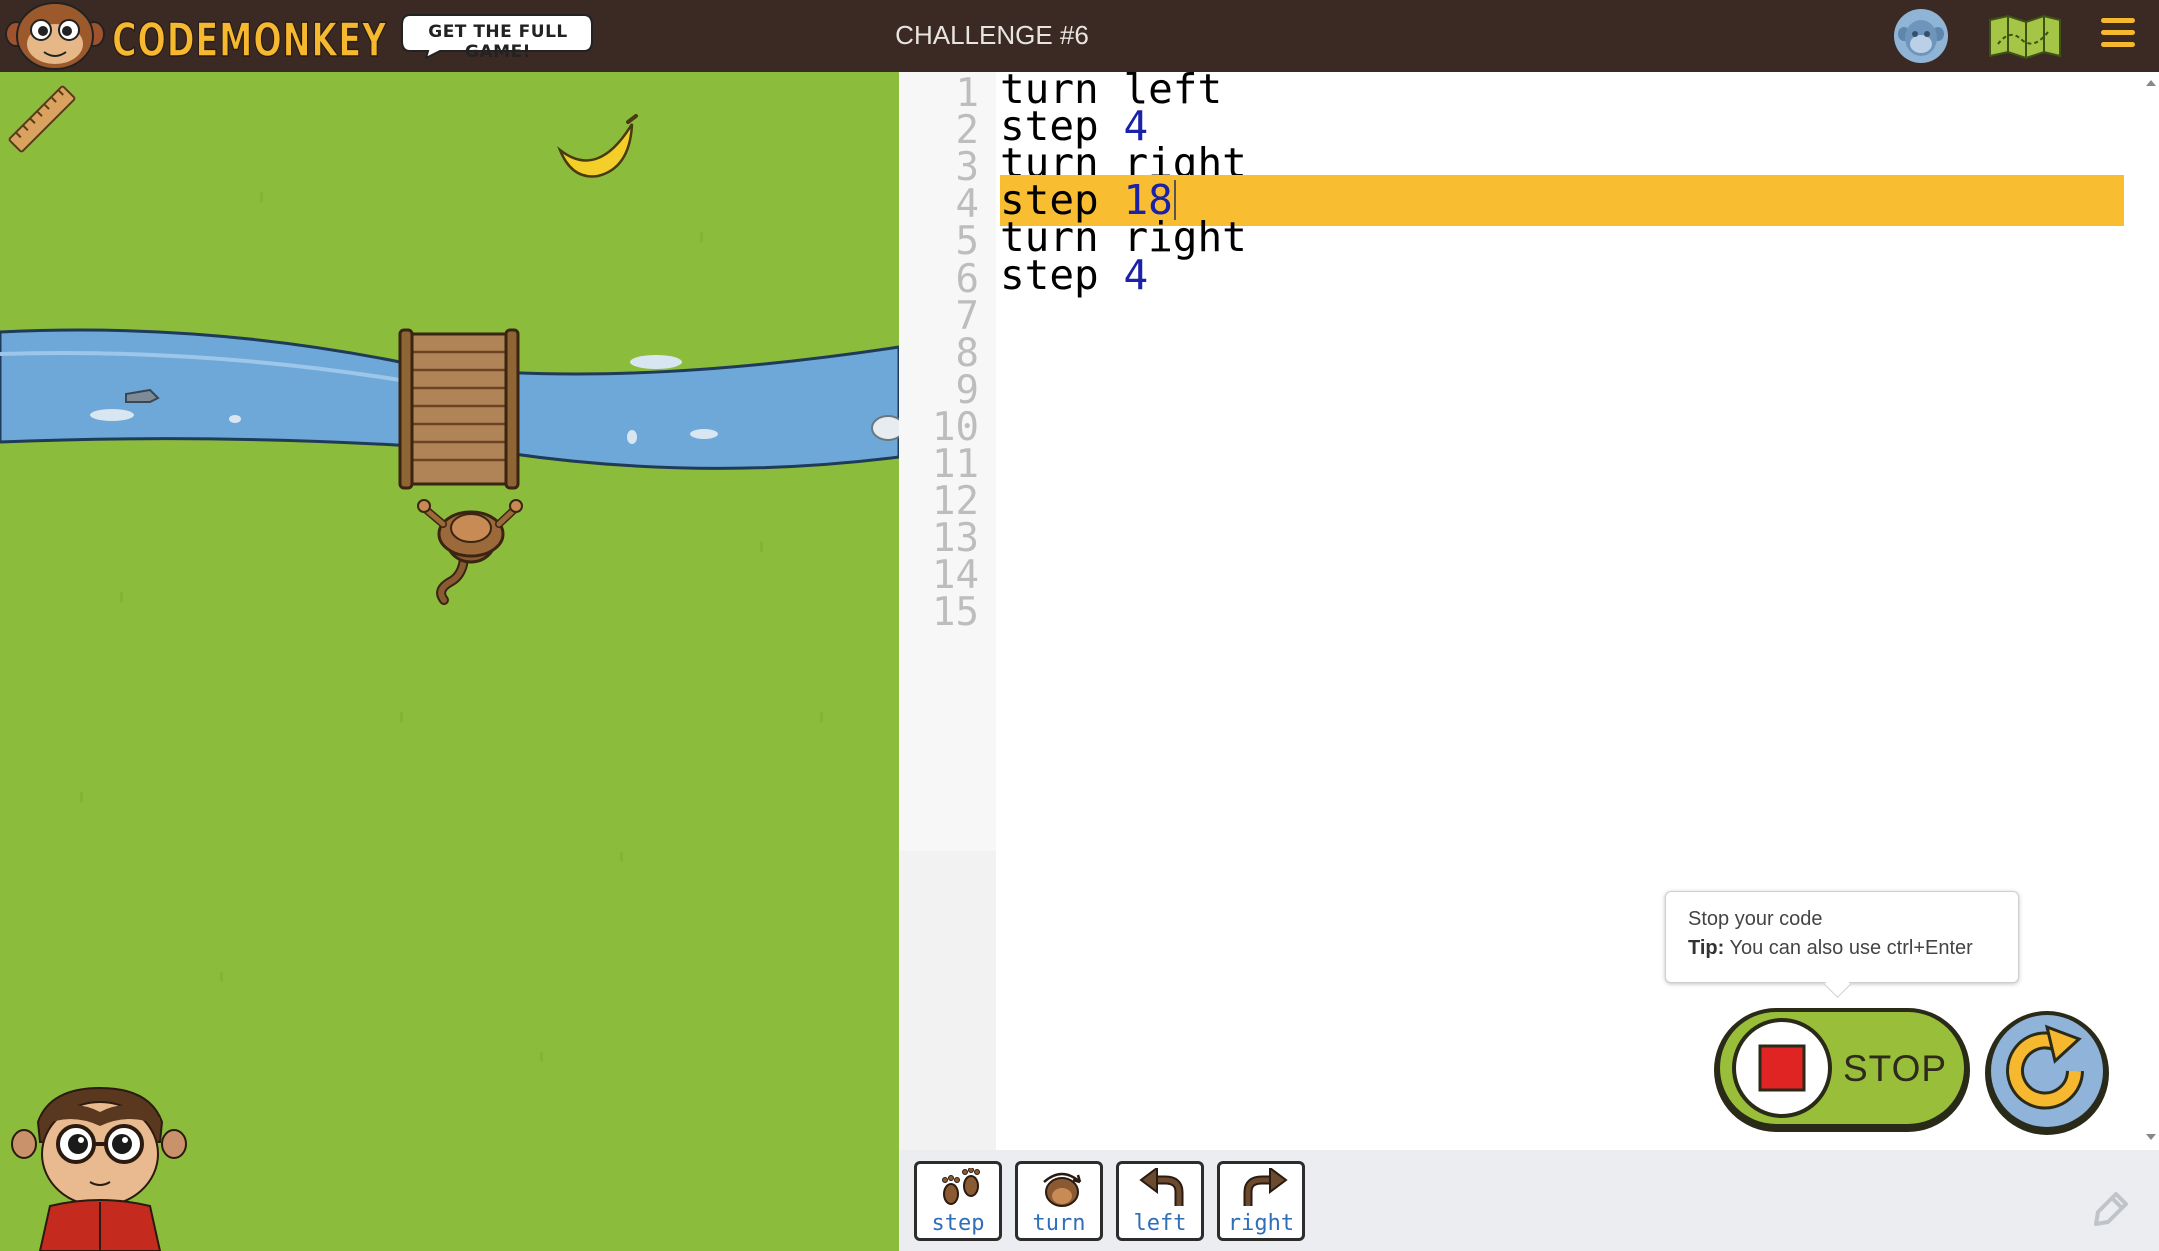  What do you see at coordinates (947, 1000) in the screenshot?
I see `gutter-padding` at bounding box center [947, 1000].